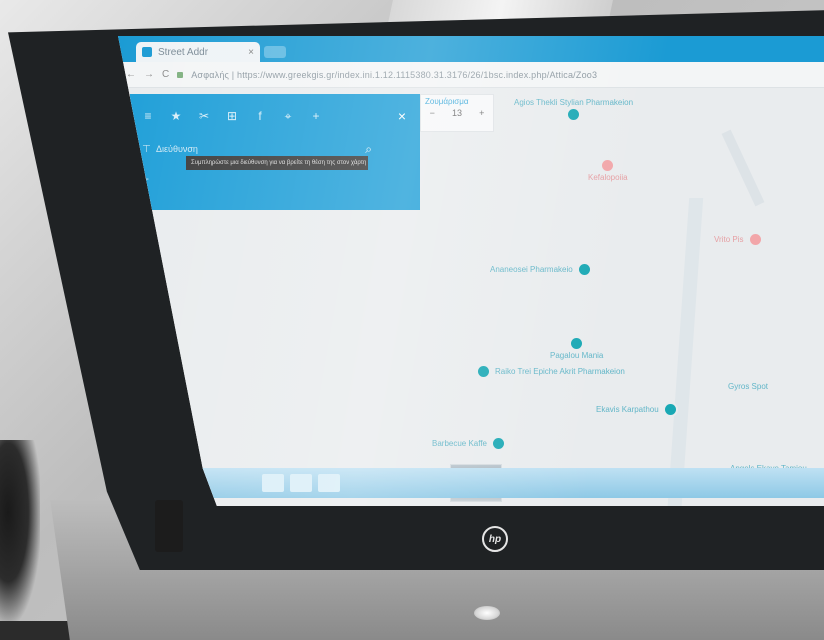 This screenshot has height=640, width=824. What do you see at coordinates (165, 74) in the screenshot?
I see `reload-icon: C` at bounding box center [165, 74].